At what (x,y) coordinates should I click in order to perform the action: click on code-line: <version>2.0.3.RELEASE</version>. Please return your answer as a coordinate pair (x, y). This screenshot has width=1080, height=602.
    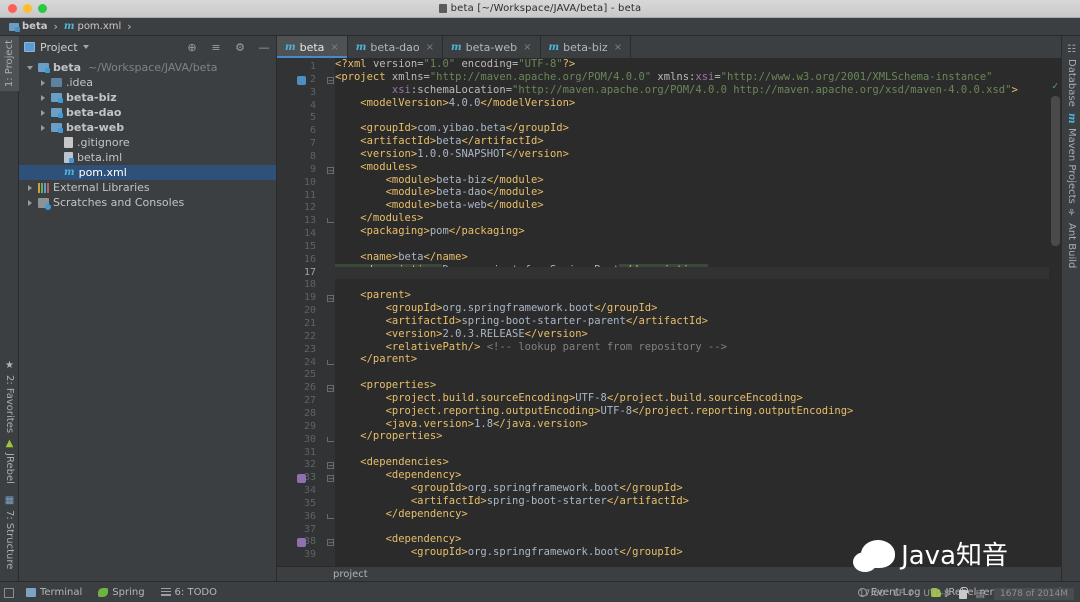
    Looking at the image, I should click on (692, 334).